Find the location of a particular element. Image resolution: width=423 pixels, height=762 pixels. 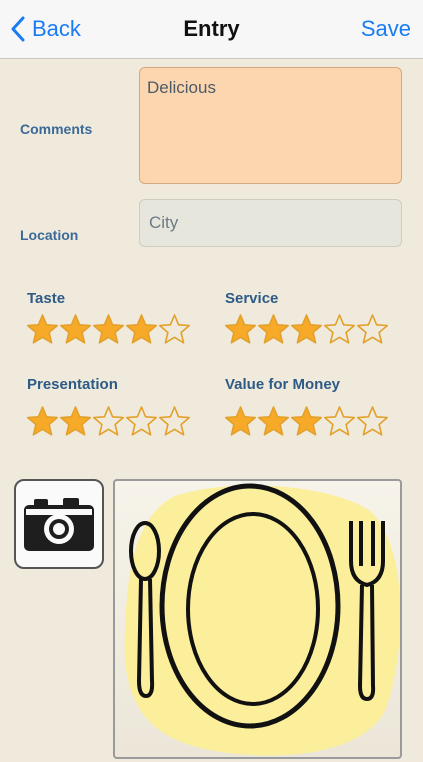

rating-stars-value-for-money is located at coordinates (307, 423).